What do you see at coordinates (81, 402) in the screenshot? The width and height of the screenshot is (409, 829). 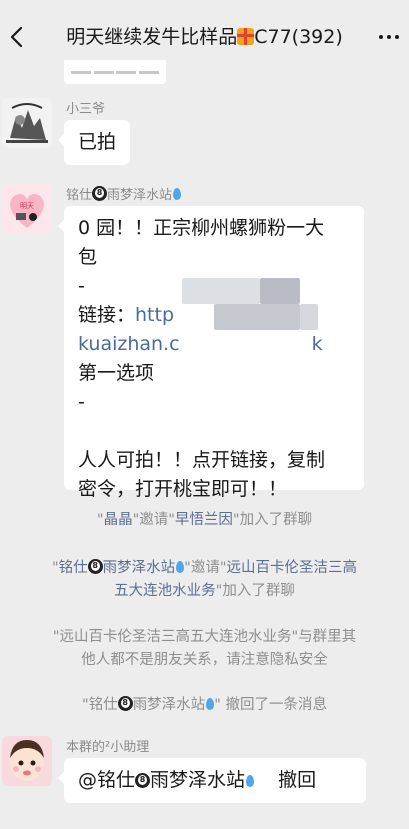 I see `message-line: -` at bounding box center [81, 402].